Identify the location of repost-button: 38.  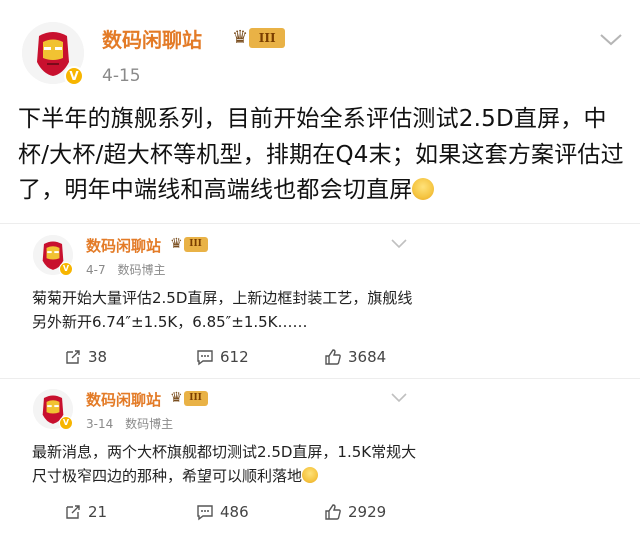
(85, 357).